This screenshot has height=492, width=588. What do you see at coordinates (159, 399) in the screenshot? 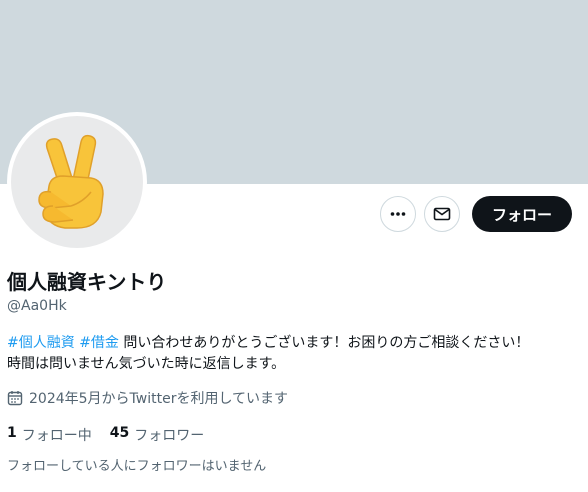
I see `joined-text: 2024年5月からTwitterを利用しています` at bounding box center [159, 399].